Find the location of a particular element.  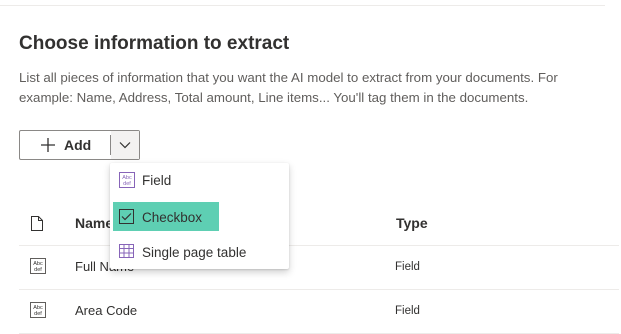

add-split-button: Add is located at coordinates (79, 145).